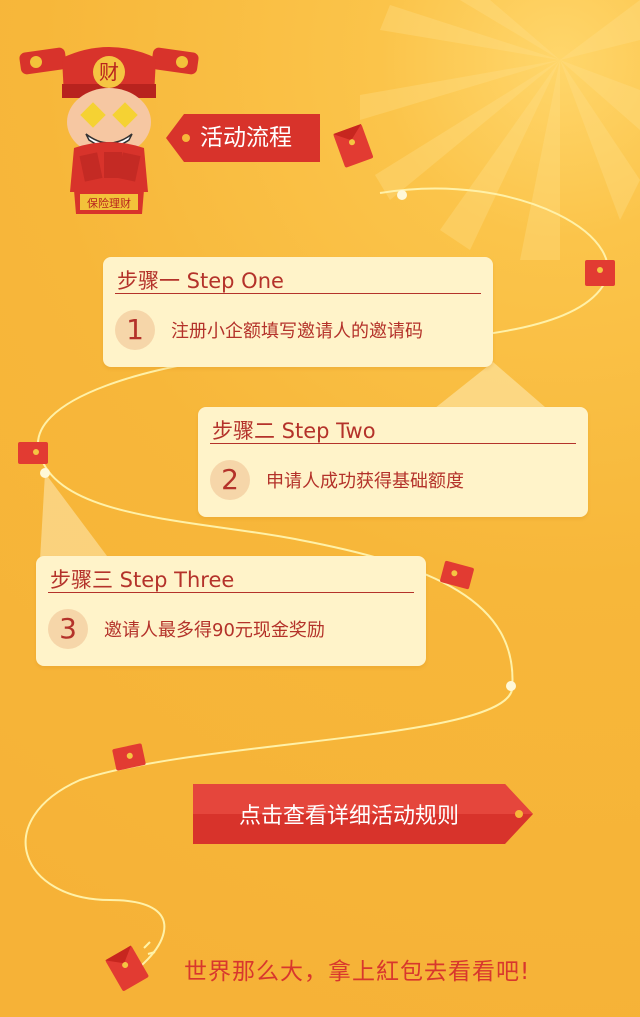 The width and height of the screenshot is (640, 1017). Describe the element at coordinates (297, 331) in the screenshot. I see `step-description: 注册小企额填写邀请人的邀请码` at that location.